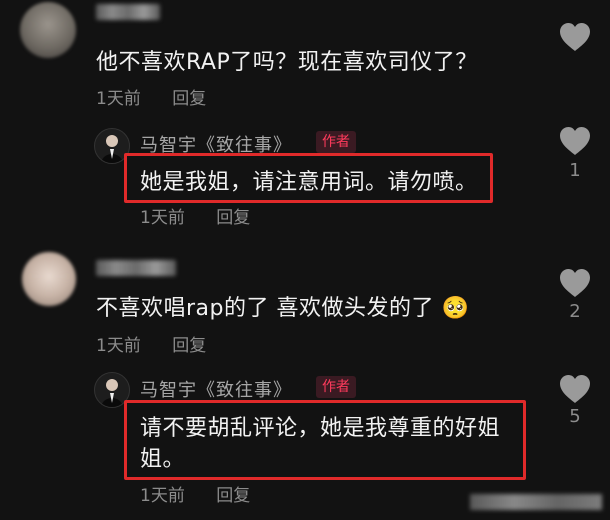 The image size is (610, 520). What do you see at coordinates (320, 428) in the screenshot?
I see `reply-text-line-1: 请不要胡乱评论，她是我尊重的好姐` at bounding box center [320, 428].